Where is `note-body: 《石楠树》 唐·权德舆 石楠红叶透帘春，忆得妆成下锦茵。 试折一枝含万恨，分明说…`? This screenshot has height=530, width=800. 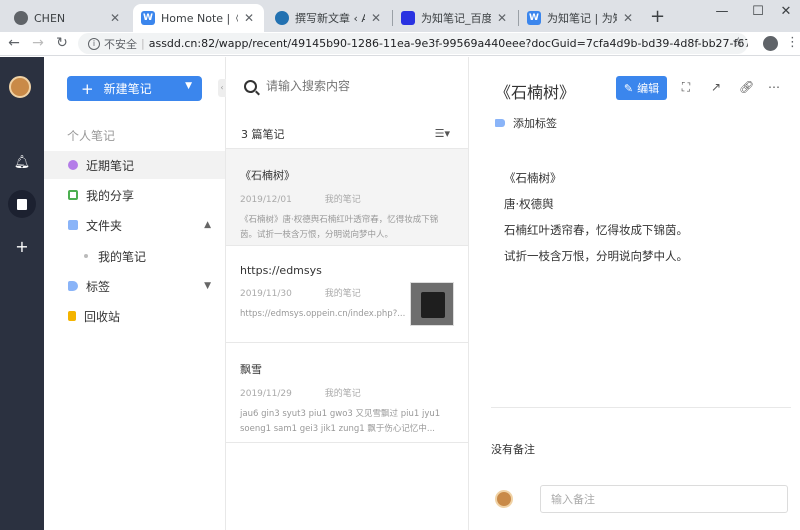
note-body: 《石楠树》 唐·权德舆 石楠红叶透帘春，忆得妆成下锦茵。 试折一枝含万恨，分明说… is located at coordinates (596, 217).